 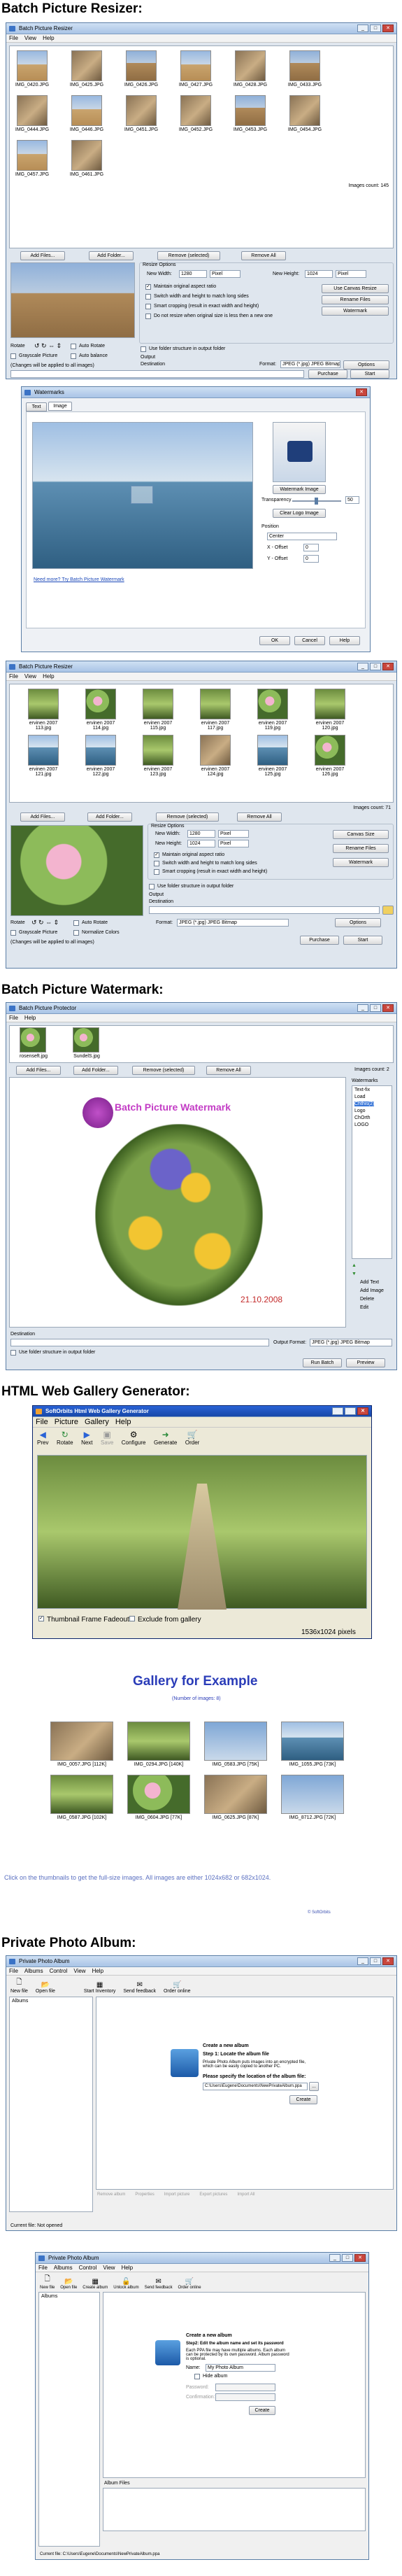 I want to click on open-file-button: 📂 Open file, so click(x=69, y=2284).